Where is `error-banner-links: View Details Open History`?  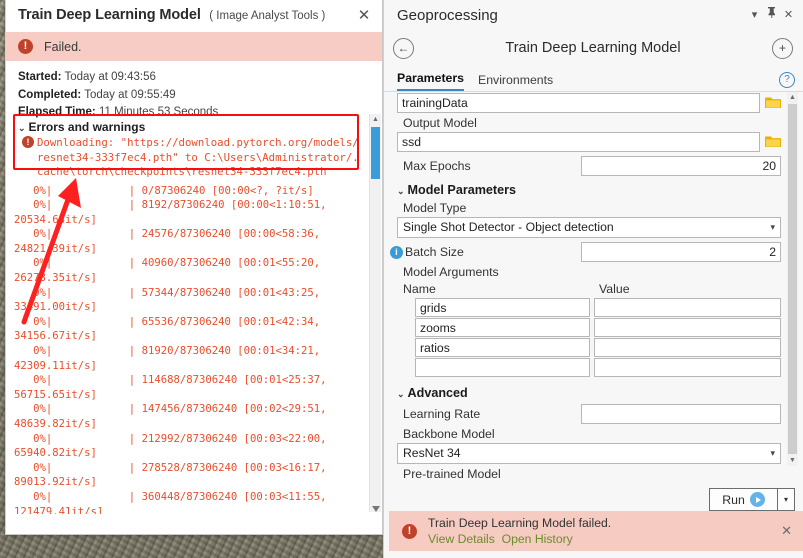
error-banner-links: View Details Open History is located at coordinates (603, 539).